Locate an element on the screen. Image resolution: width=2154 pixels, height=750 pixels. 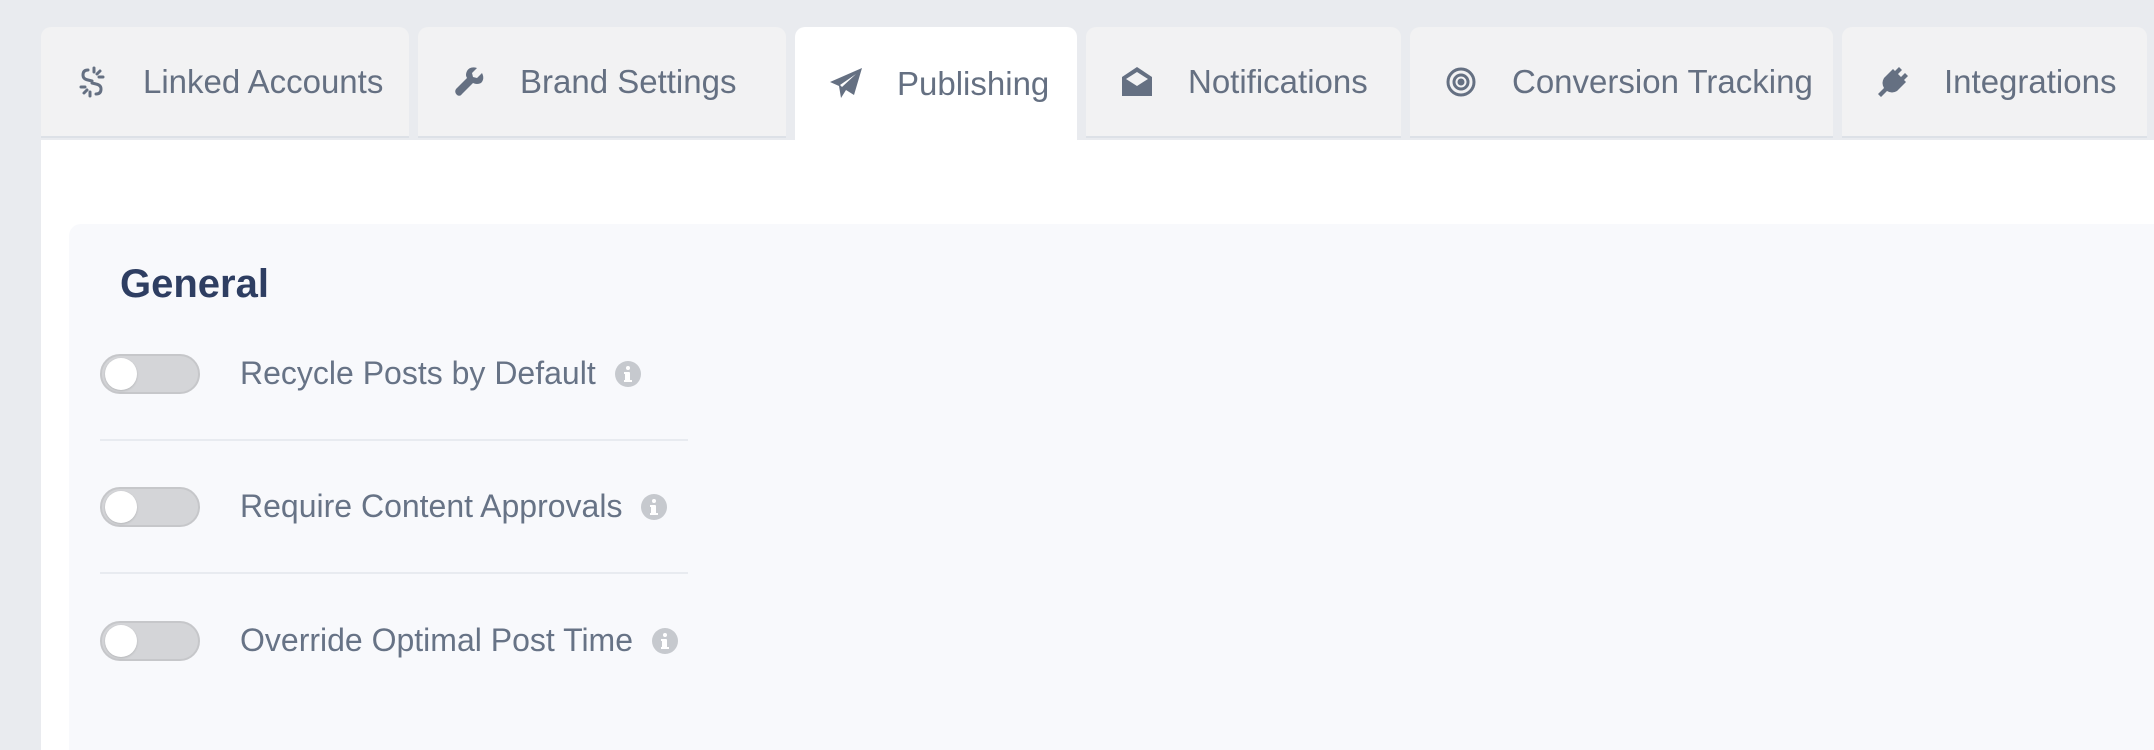
override-post-time-toggle is located at coordinates (150, 640).